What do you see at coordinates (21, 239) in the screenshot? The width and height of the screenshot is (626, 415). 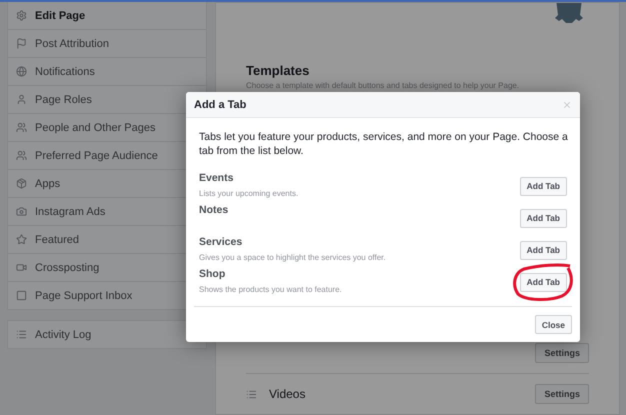 I see `star-icon` at bounding box center [21, 239].